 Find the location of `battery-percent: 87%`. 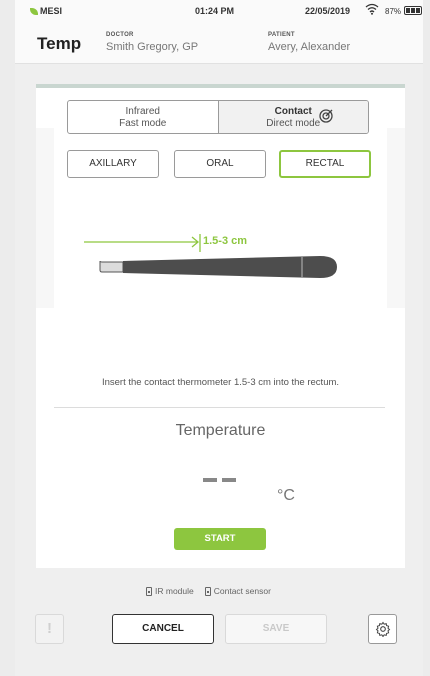

battery-percent: 87% is located at coordinates (393, 11).